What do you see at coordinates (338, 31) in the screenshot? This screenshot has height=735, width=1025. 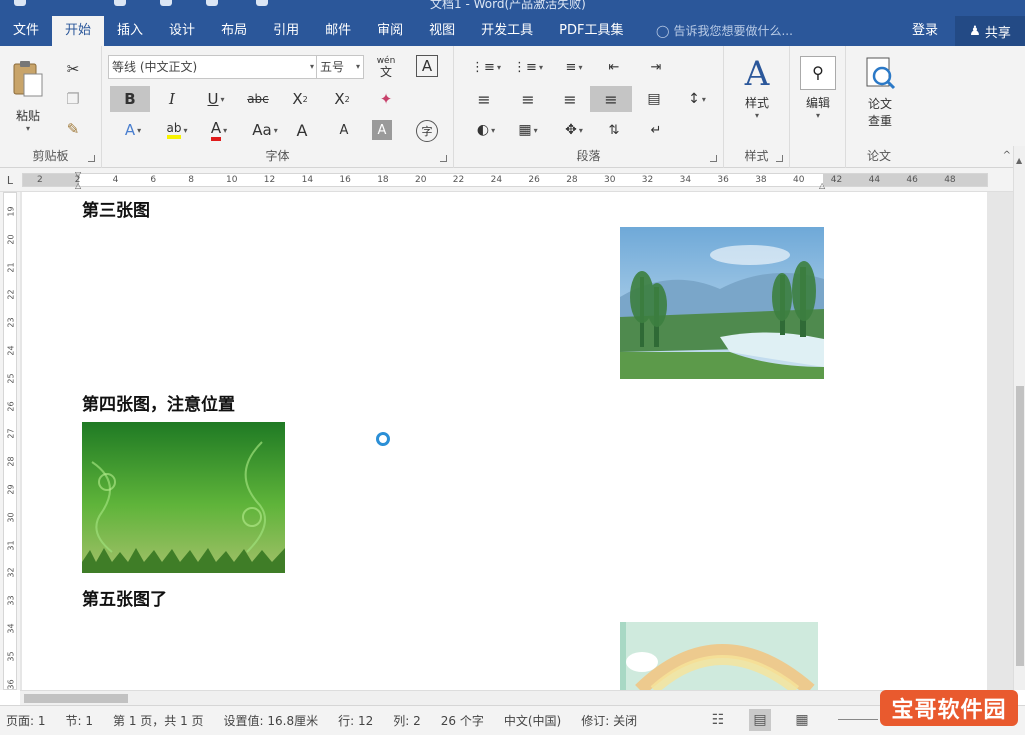 I see `tab-mailings: 邮件` at bounding box center [338, 31].